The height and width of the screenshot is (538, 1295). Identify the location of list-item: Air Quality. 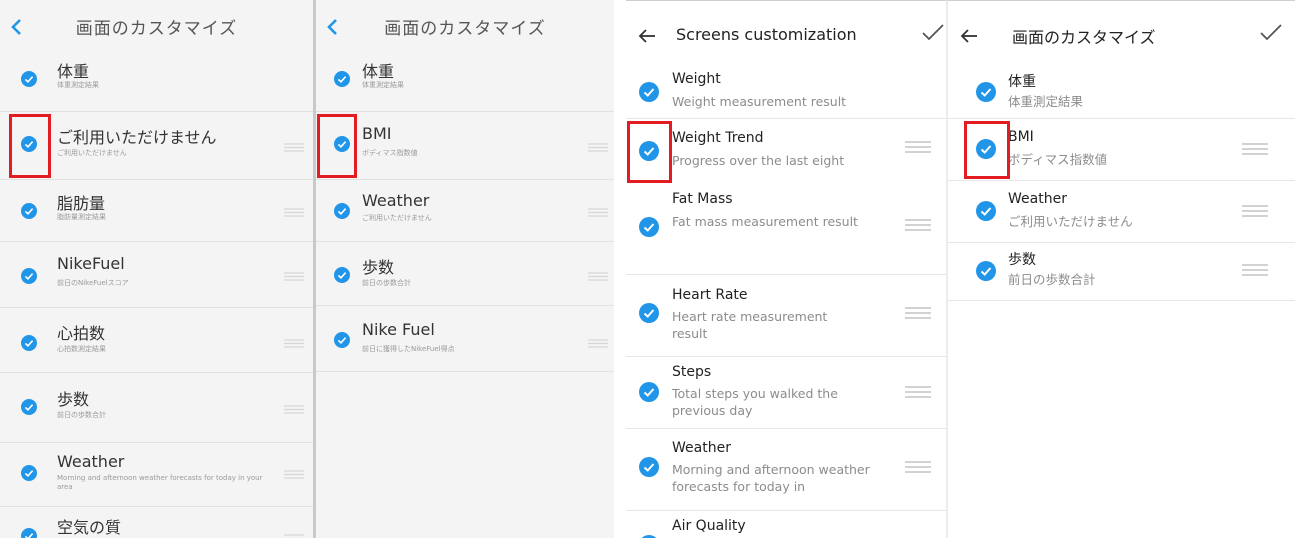
(786, 524).